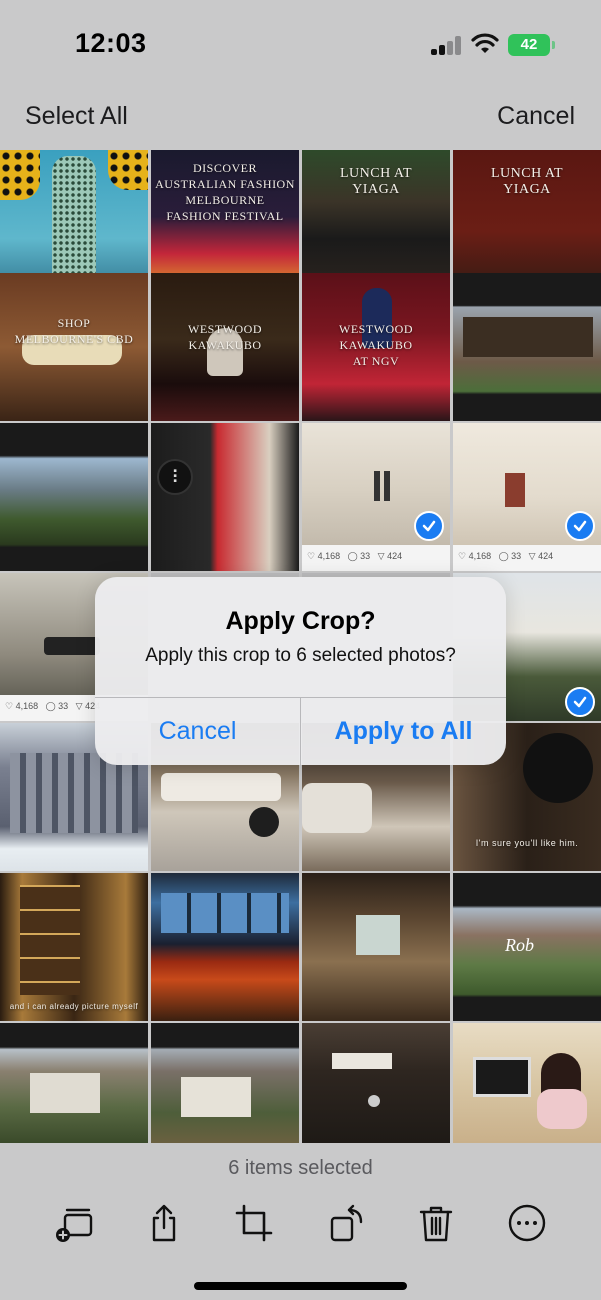 The width and height of the screenshot is (601, 1300). I want to click on photo-tile: Rob, so click(527, 947).